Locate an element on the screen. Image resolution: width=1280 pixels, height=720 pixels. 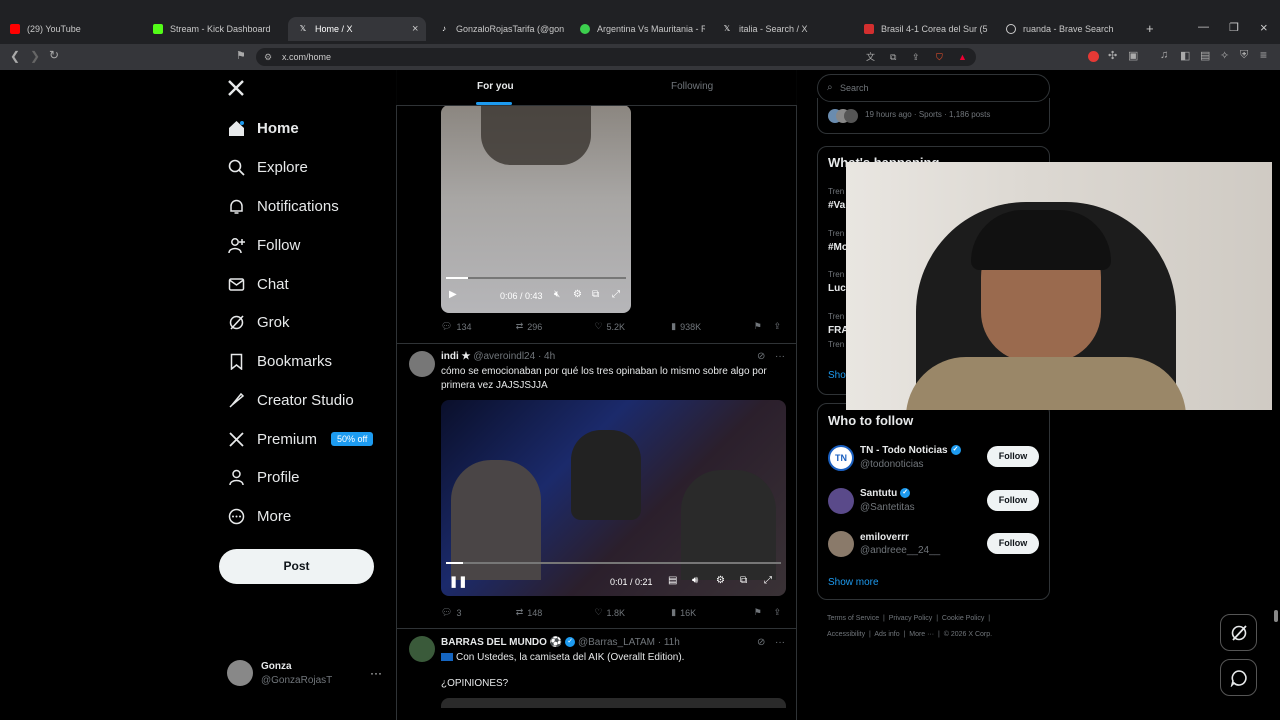
media-icon: ♫ is located at coordinates (1164, 55).